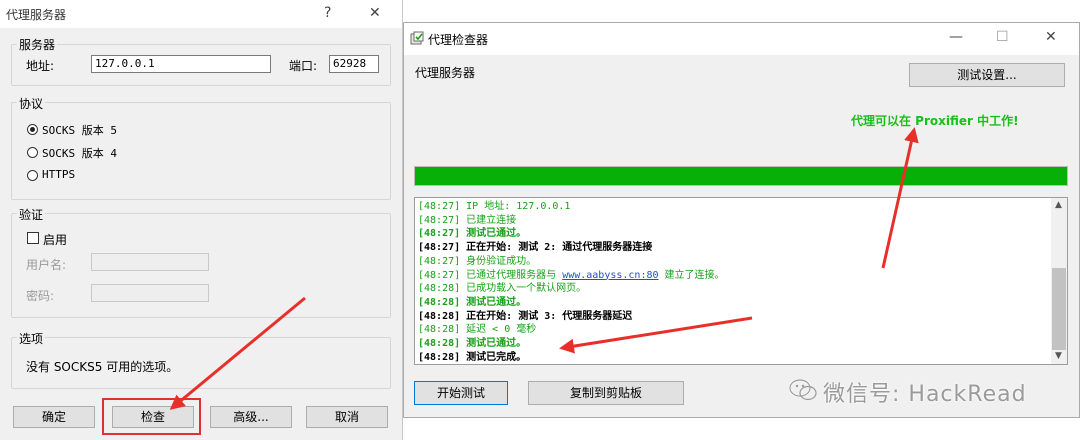 This screenshot has height=440, width=1080. What do you see at coordinates (237, 353) in the screenshot?
I see `arrow-to-check-button` at bounding box center [237, 353].